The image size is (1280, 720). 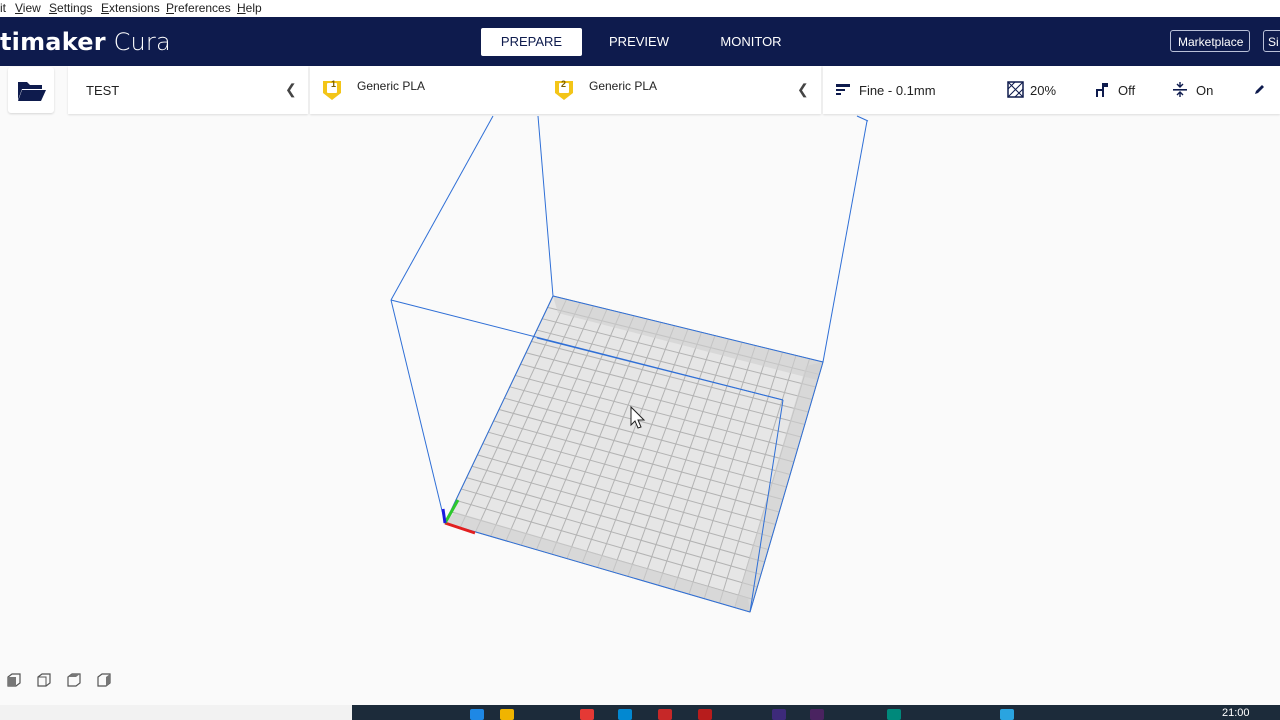 What do you see at coordinates (623, 86) in the screenshot?
I see `extruder-2-material: Generic PLA` at bounding box center [623, 86].